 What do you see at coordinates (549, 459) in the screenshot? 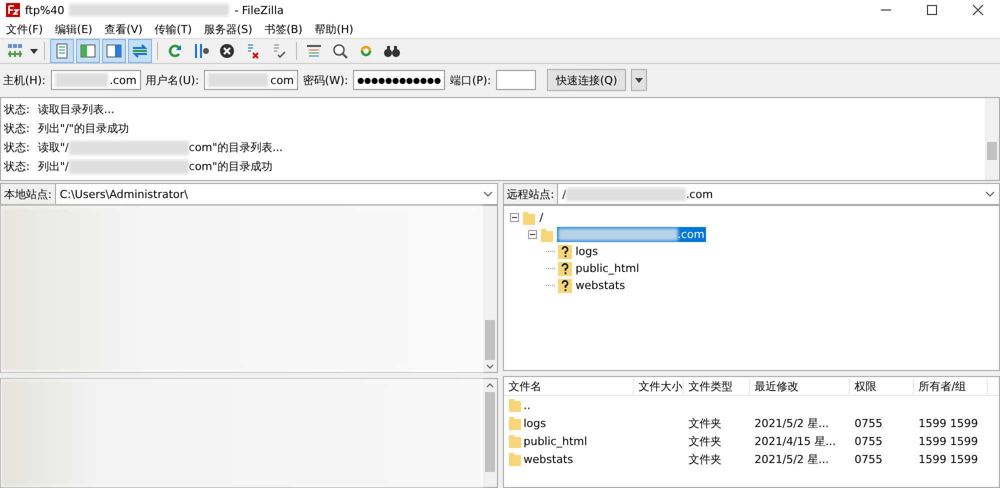
I see `file-name: webstats` at bounding box center [549, 459].